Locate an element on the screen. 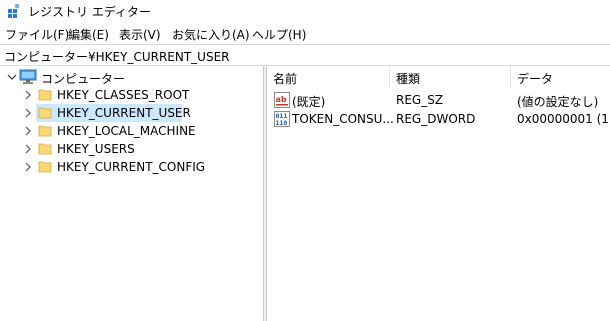  svg-text: ab is located at coordinates (281, 99).